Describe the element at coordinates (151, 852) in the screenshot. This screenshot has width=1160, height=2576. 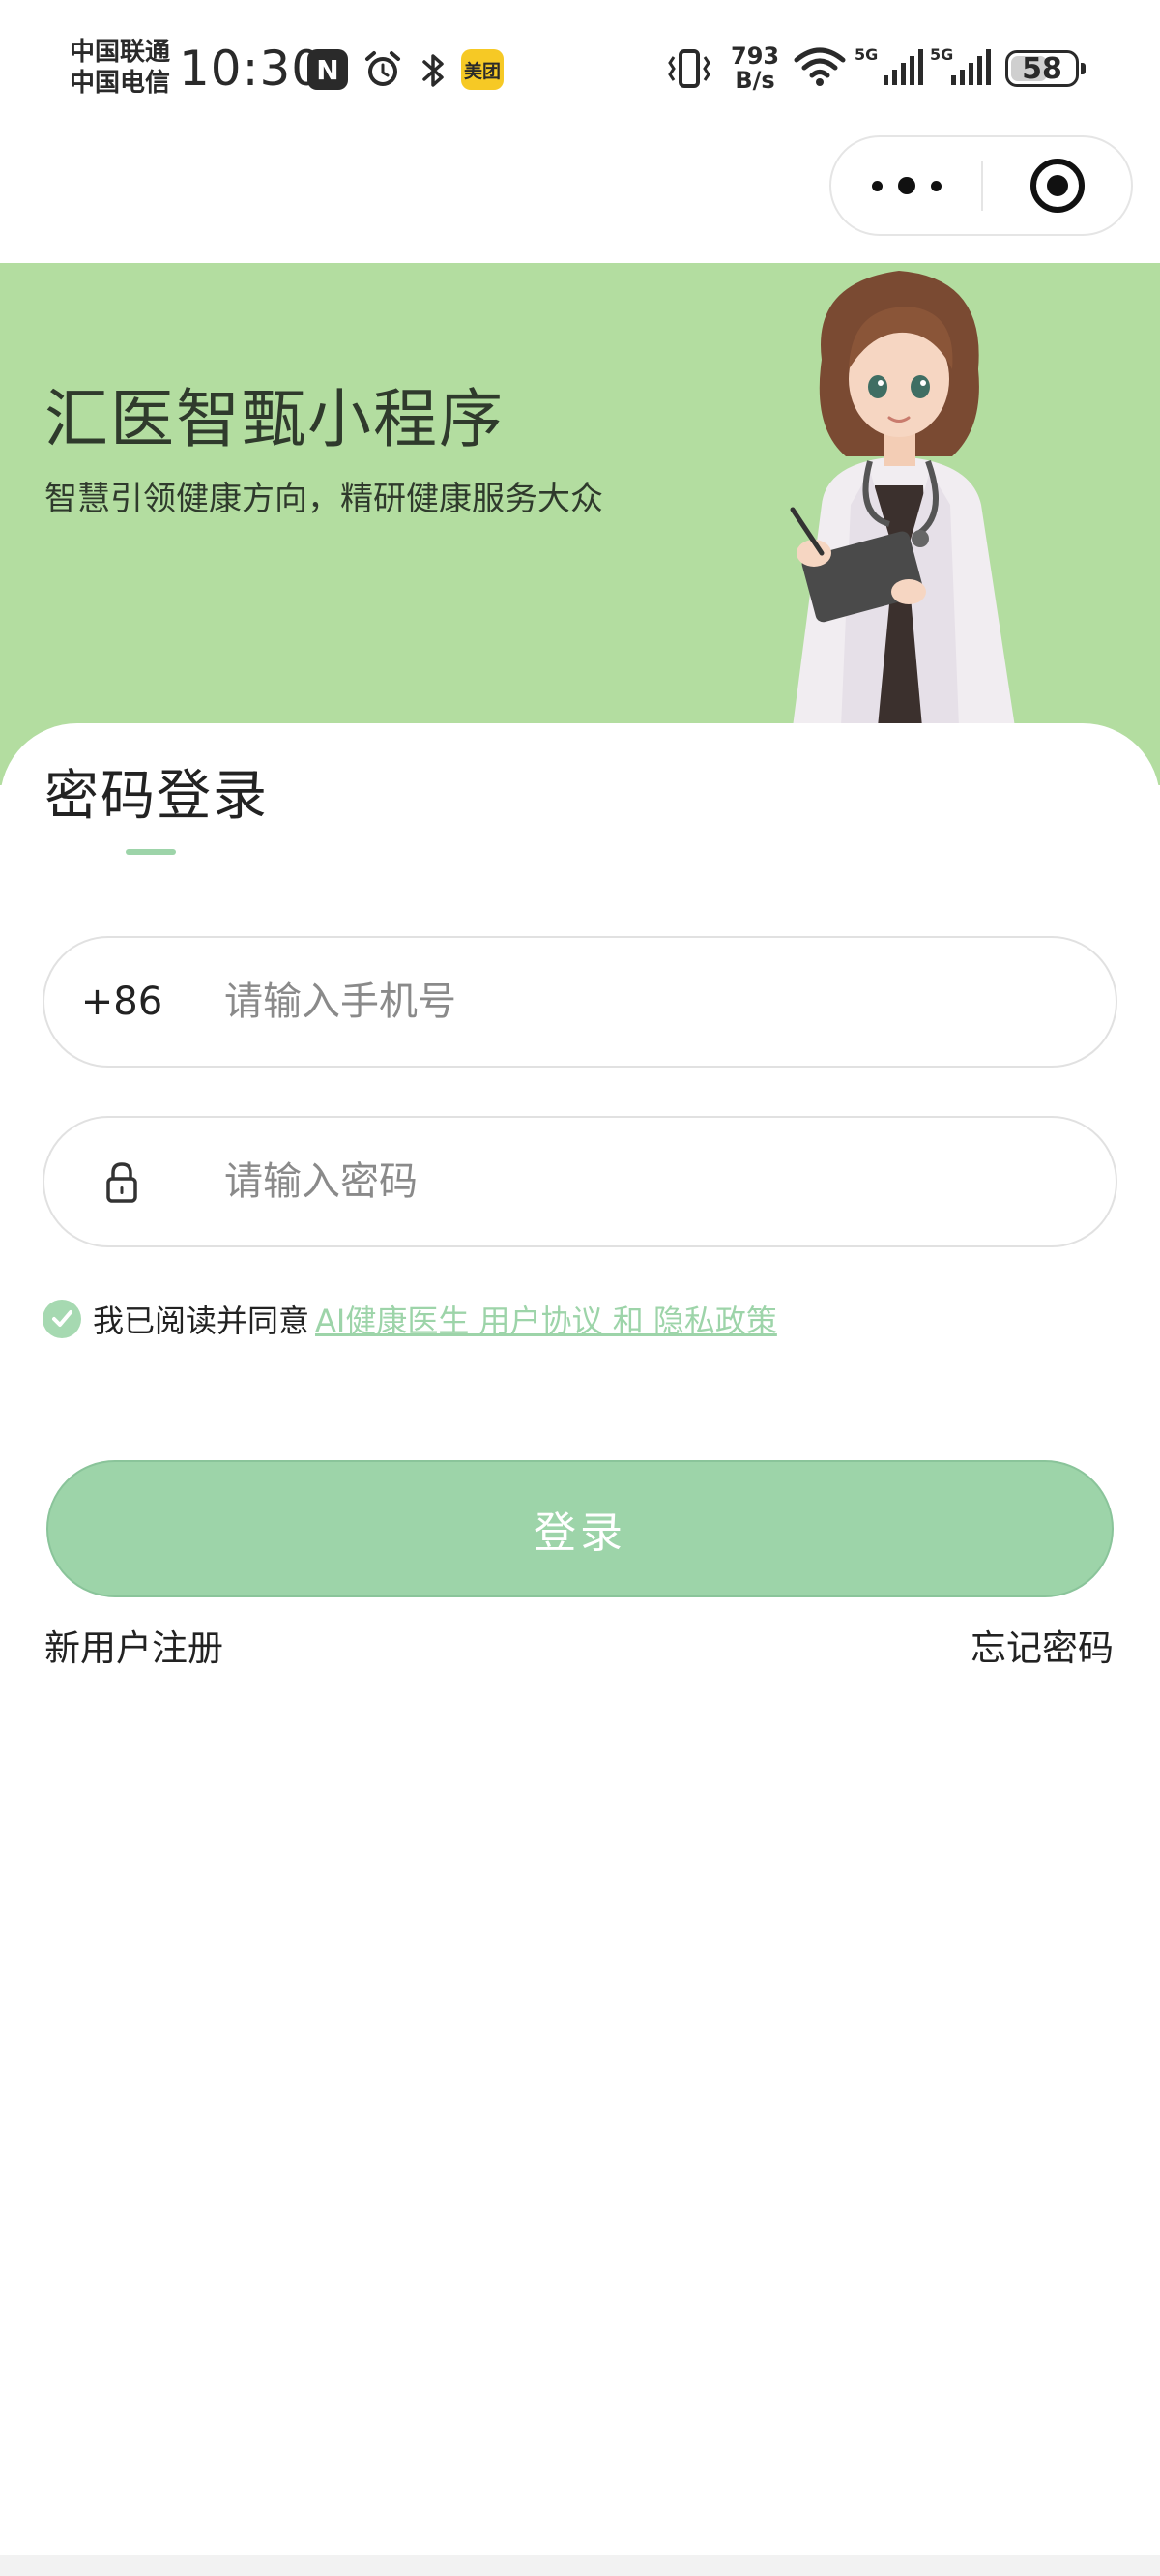
I see `tab-active-indicator` at that location.